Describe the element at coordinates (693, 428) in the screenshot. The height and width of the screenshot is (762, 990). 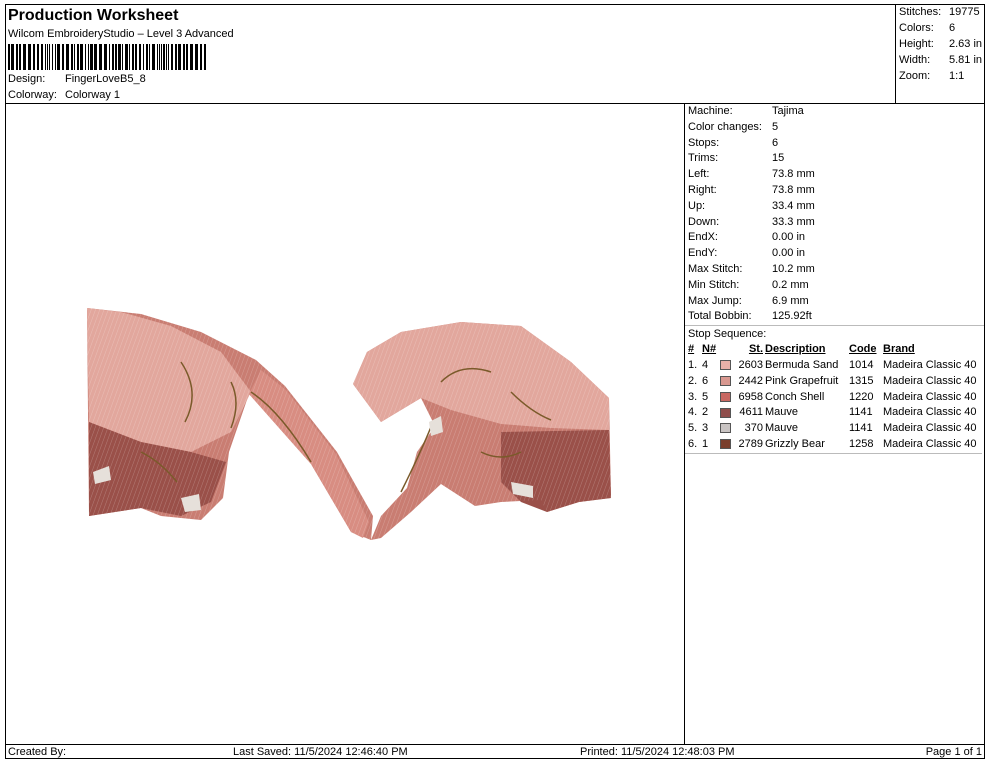
I see `row-index: 5.` at that location.